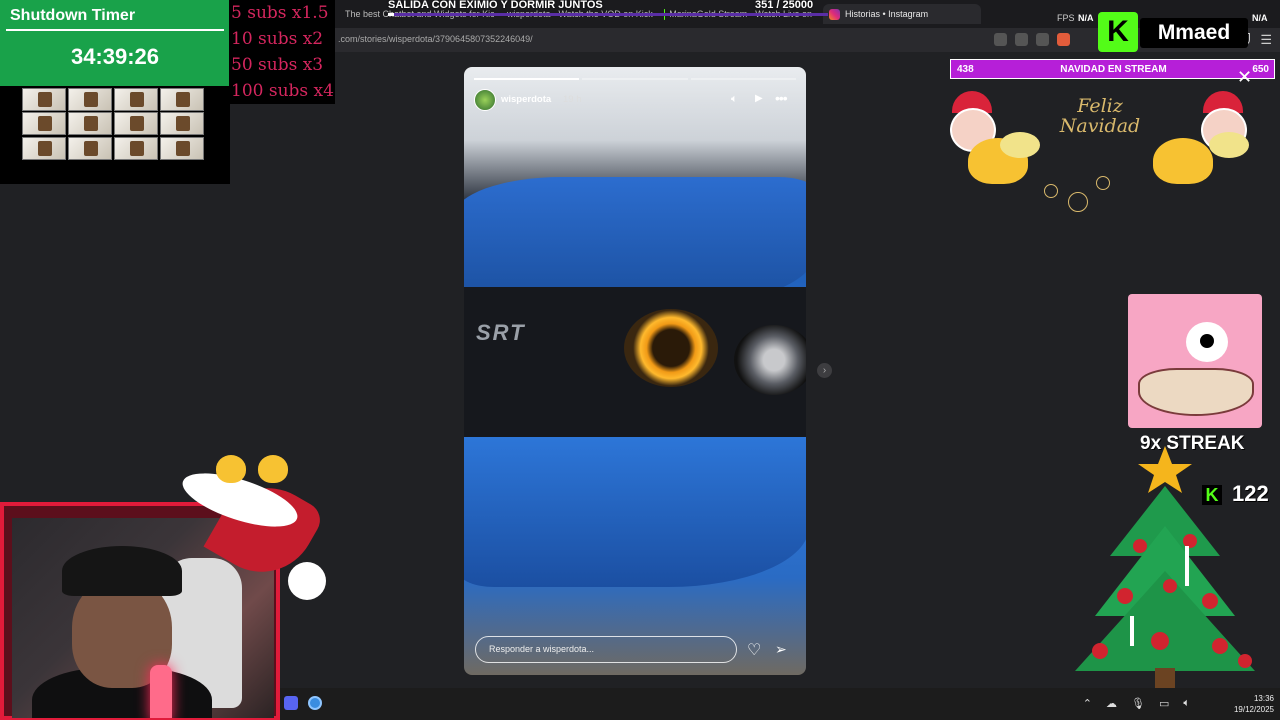 This screenshot has width=1280, height=720. I want to click on sub-goal-progress-fill, so click(391, 14).